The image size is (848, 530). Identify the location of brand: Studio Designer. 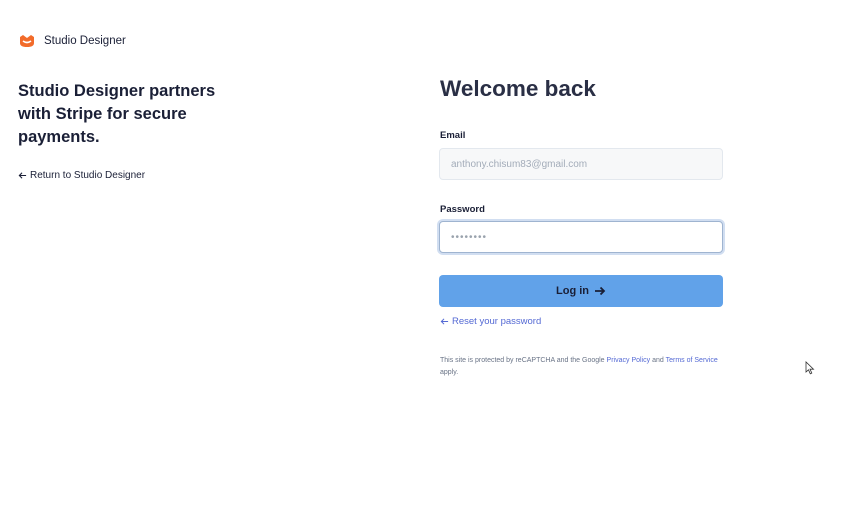
(72, 41).